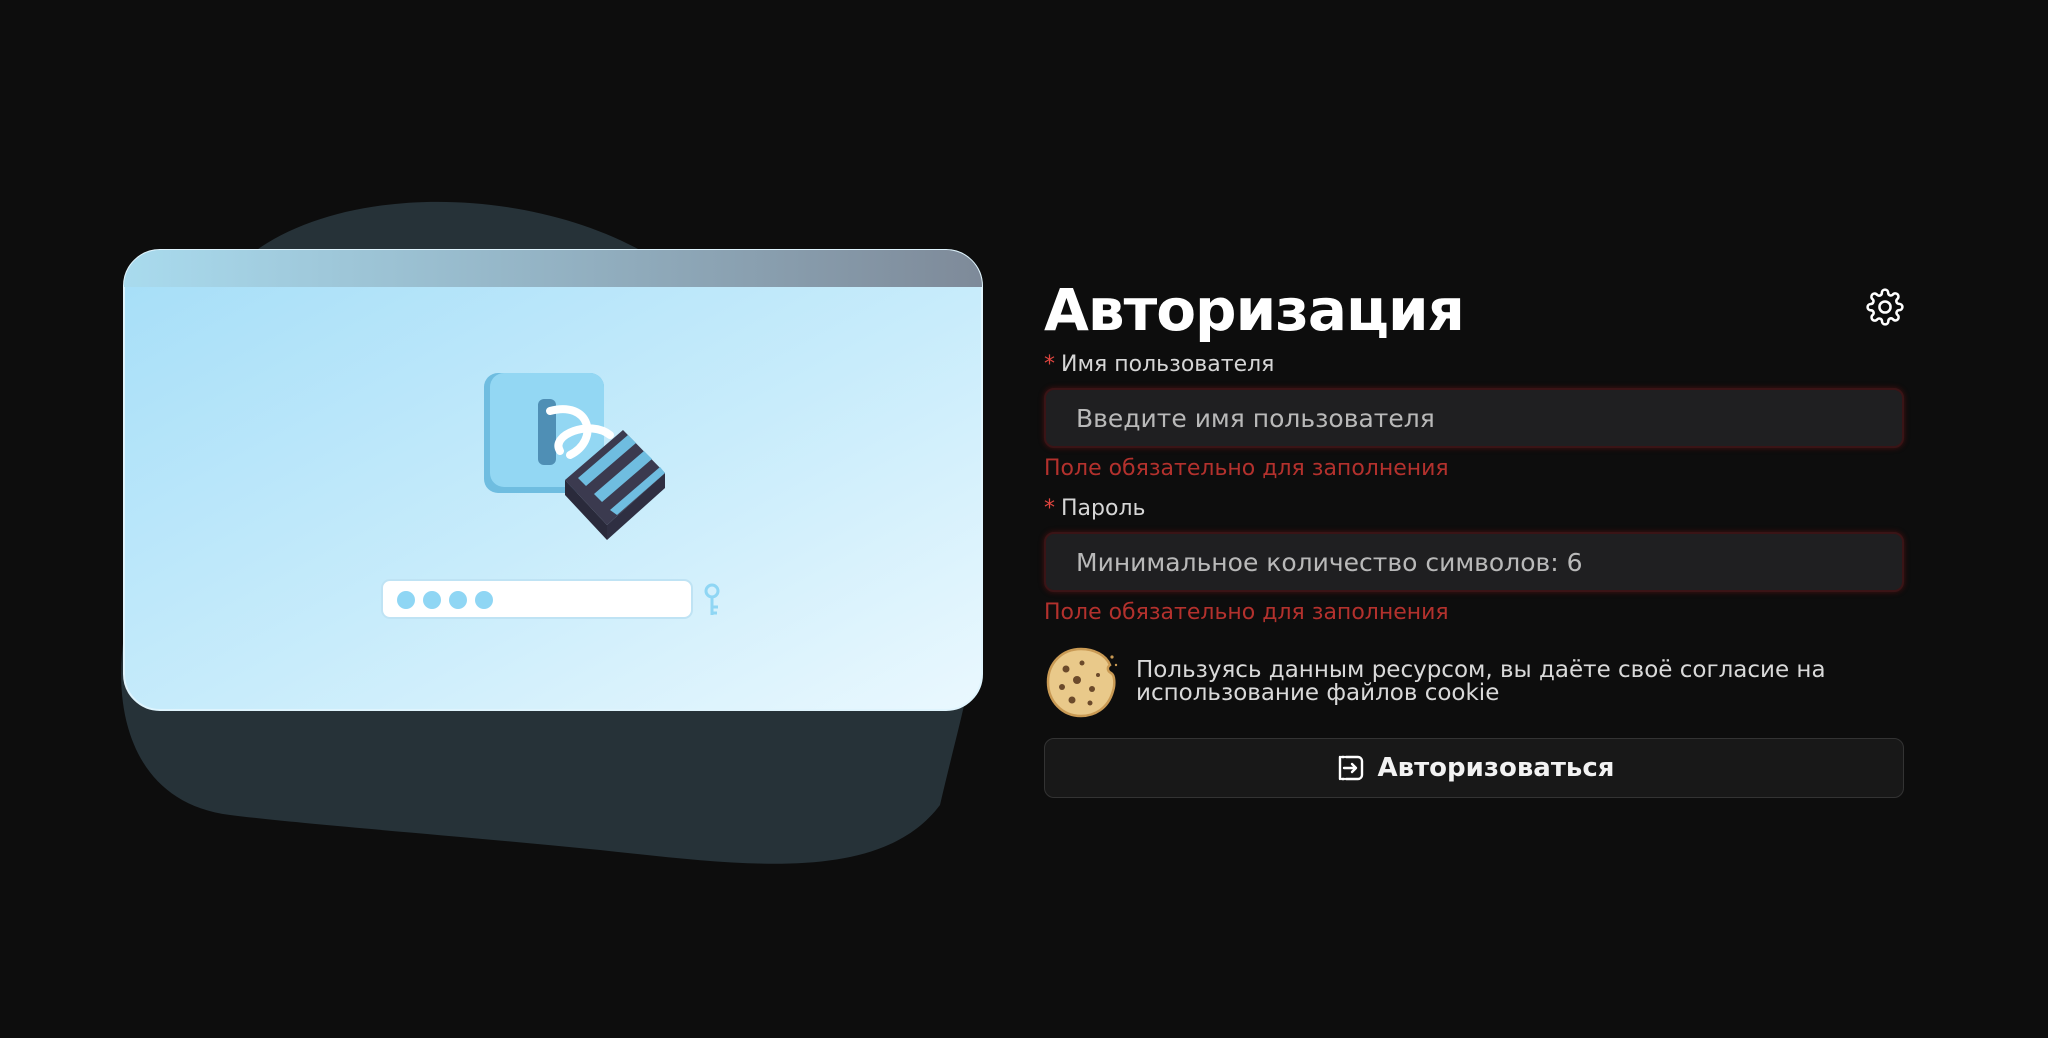 This screenshot has width=2048, height=1038. I want to click on username-input, so click(1474, 418).